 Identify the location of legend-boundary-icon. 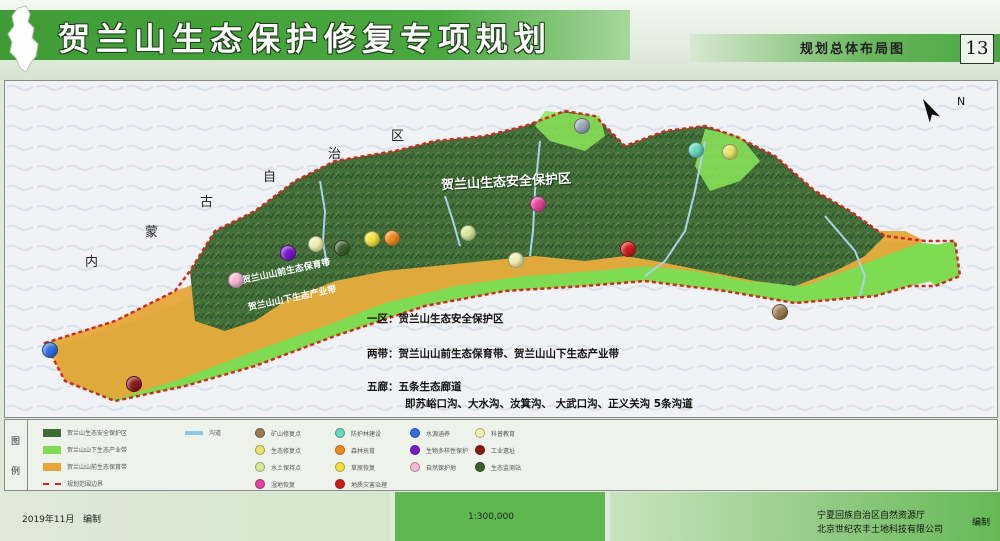
(52, 483).